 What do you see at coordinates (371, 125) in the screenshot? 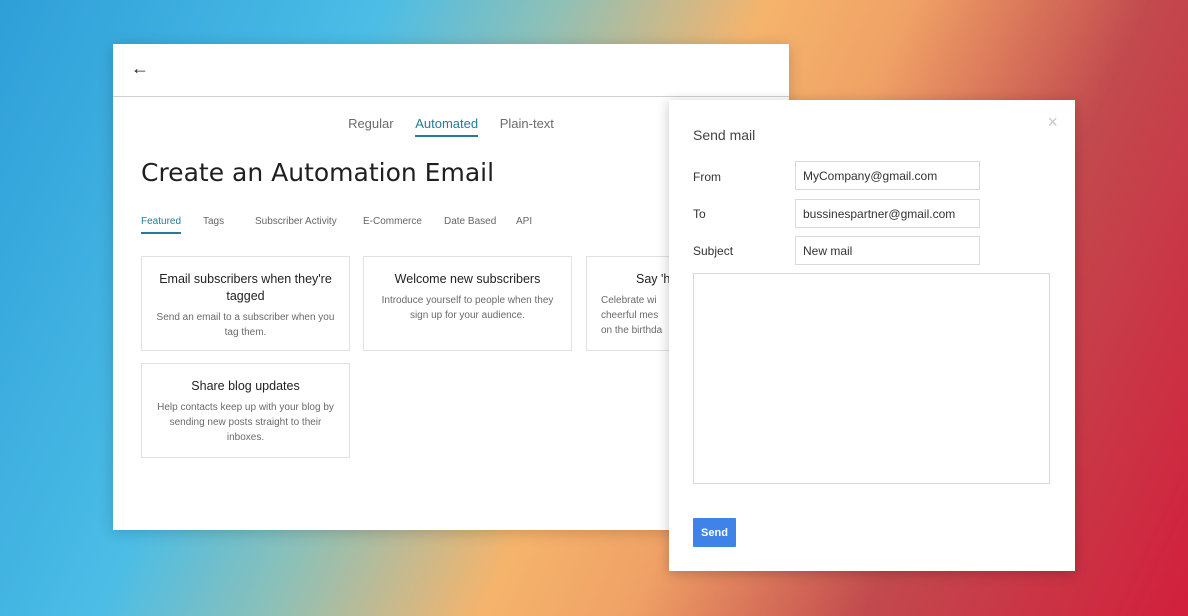
I see `tab-regular: Regular` at bounding box center [371, 125].